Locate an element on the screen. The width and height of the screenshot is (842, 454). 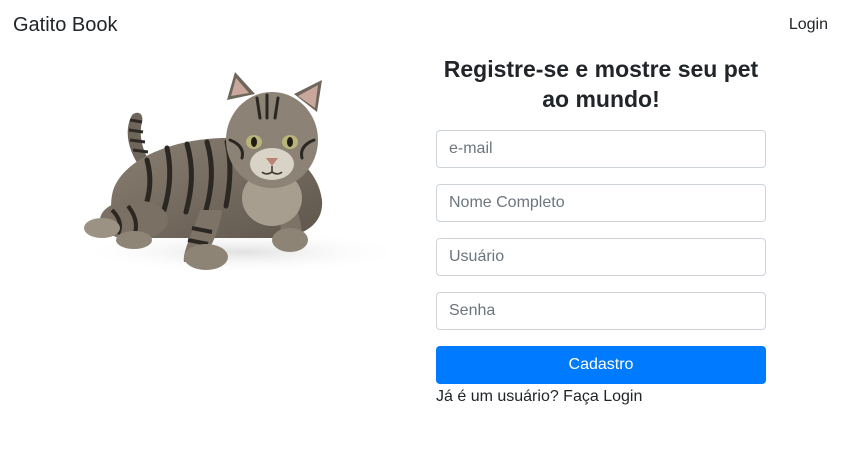
register-button: Cadastro is located at coordinates (601, 365).